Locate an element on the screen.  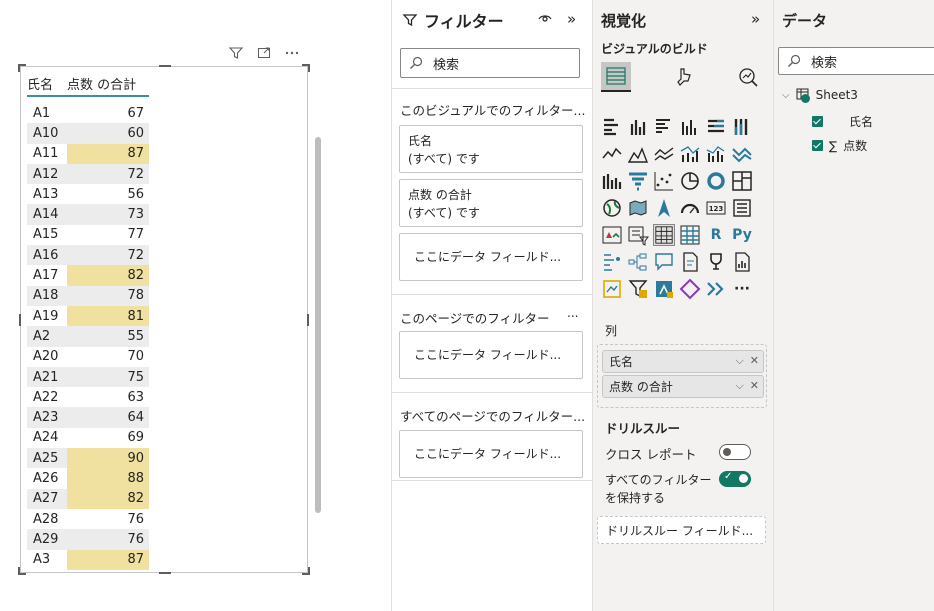
focus-mode-icon is located at coordinates (264, 53).